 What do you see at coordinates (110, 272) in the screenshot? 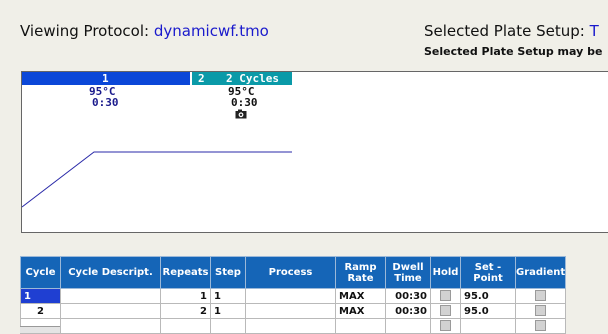
I see `column-header-cycle-description: Cycle Descript.` at bounding box center [110, 272].